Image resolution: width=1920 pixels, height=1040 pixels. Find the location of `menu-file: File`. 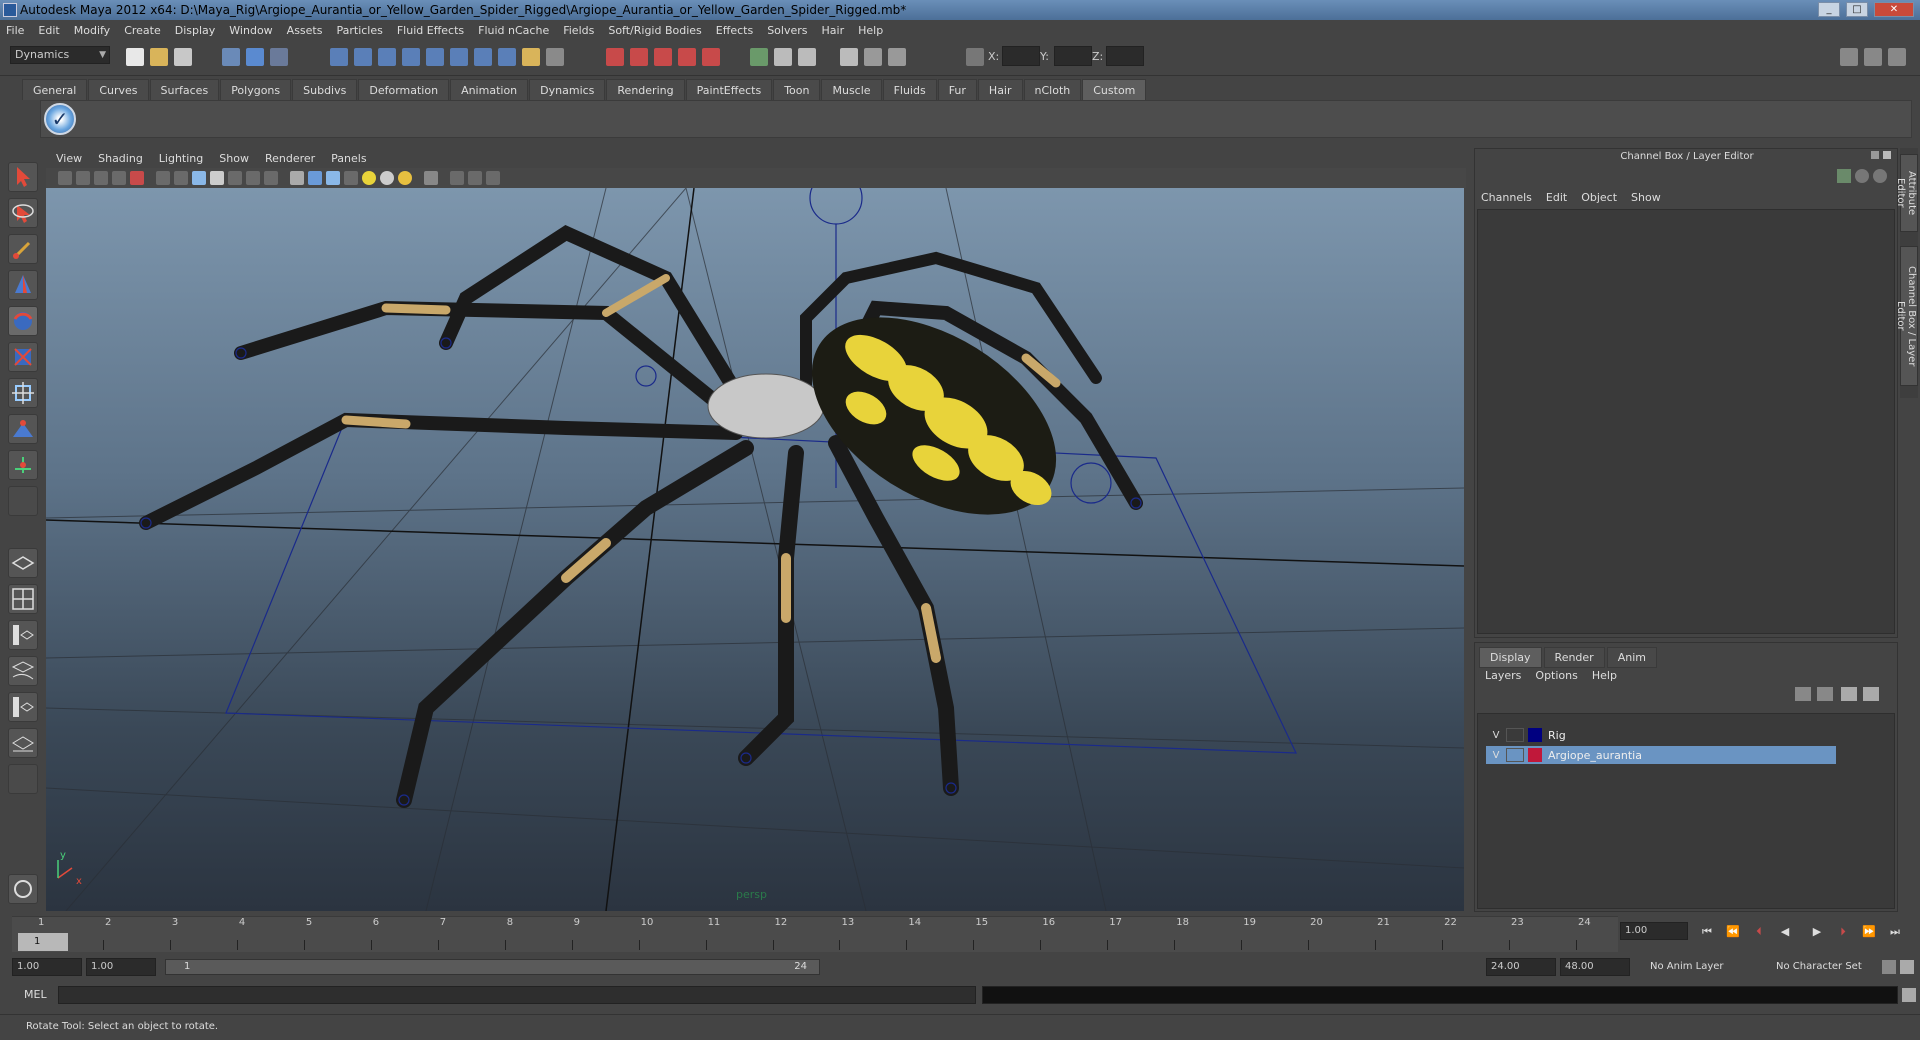

menu-file: File is located at coordinates (15, 30).